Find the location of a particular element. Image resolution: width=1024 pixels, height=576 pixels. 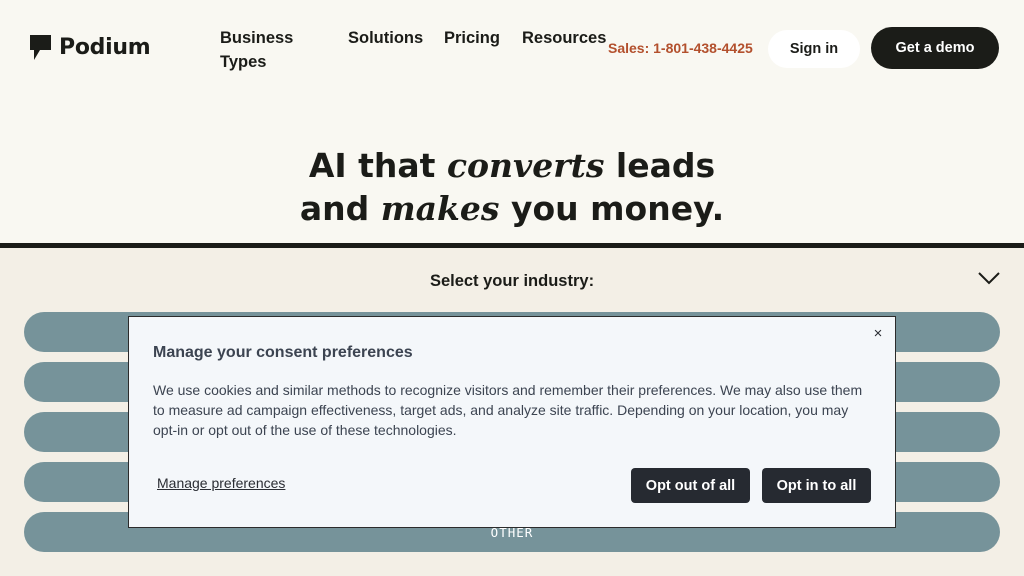

nav-business-types: Business Types is located at coordinates (265, 50).